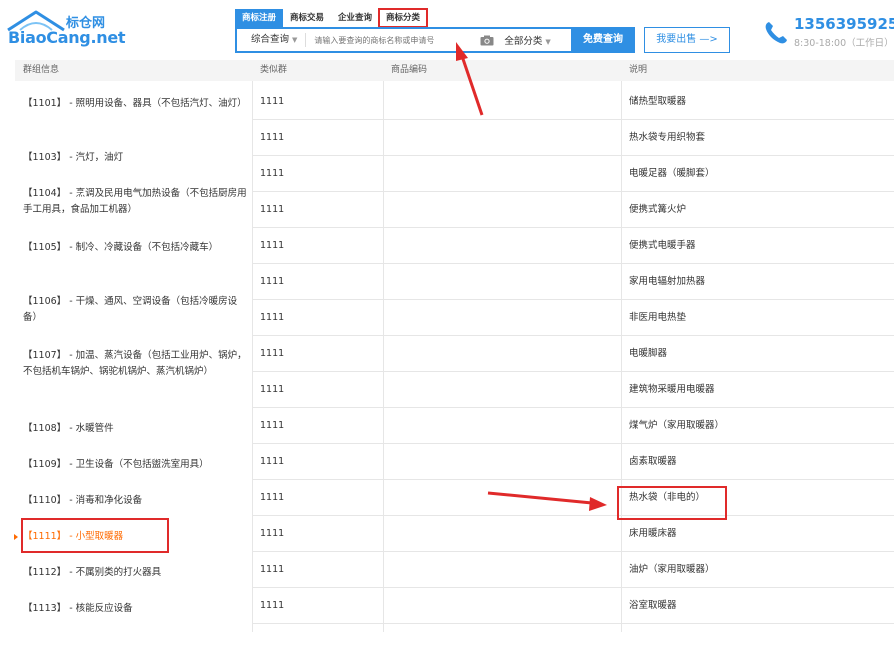  What do you see at coordinates (573, 246) in the screenshot?
I see `table-row: 1111 便携式电暖手器` at bounding box center [573, 246].